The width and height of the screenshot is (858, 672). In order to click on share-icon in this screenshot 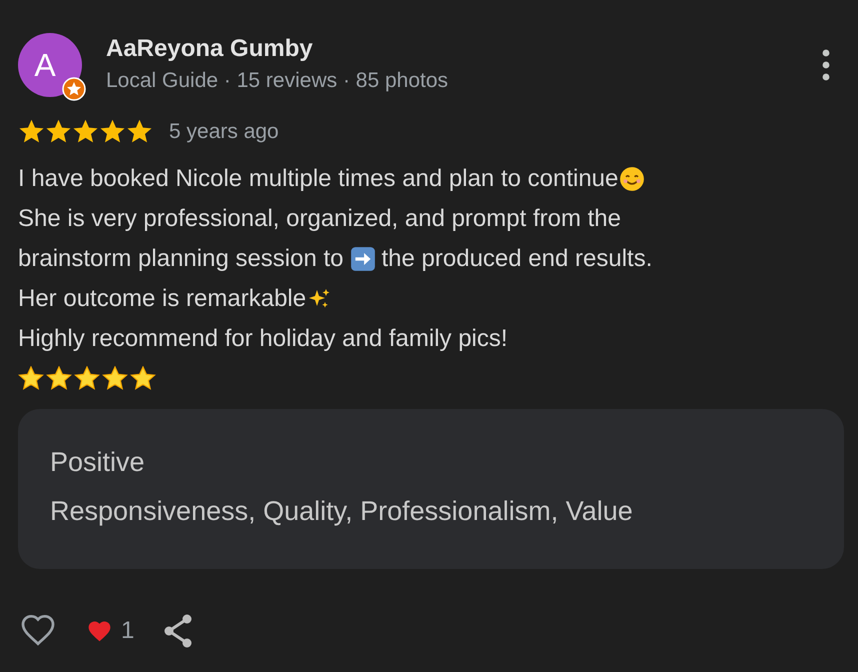, I will do `click(178, 631)`.